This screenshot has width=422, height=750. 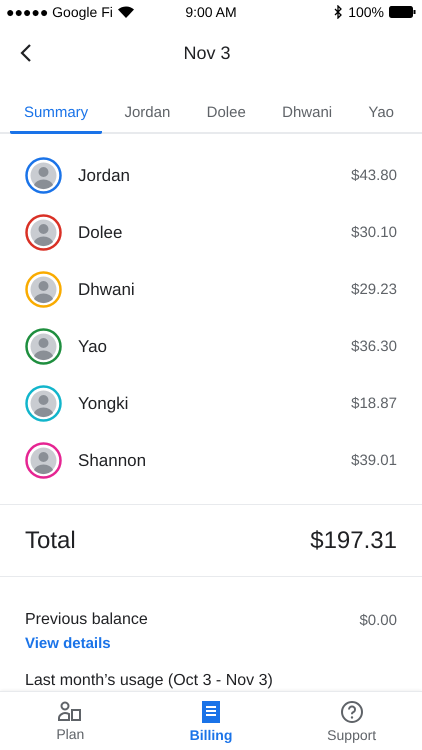 I want to click on back-icon, so click(x=26, y=53).